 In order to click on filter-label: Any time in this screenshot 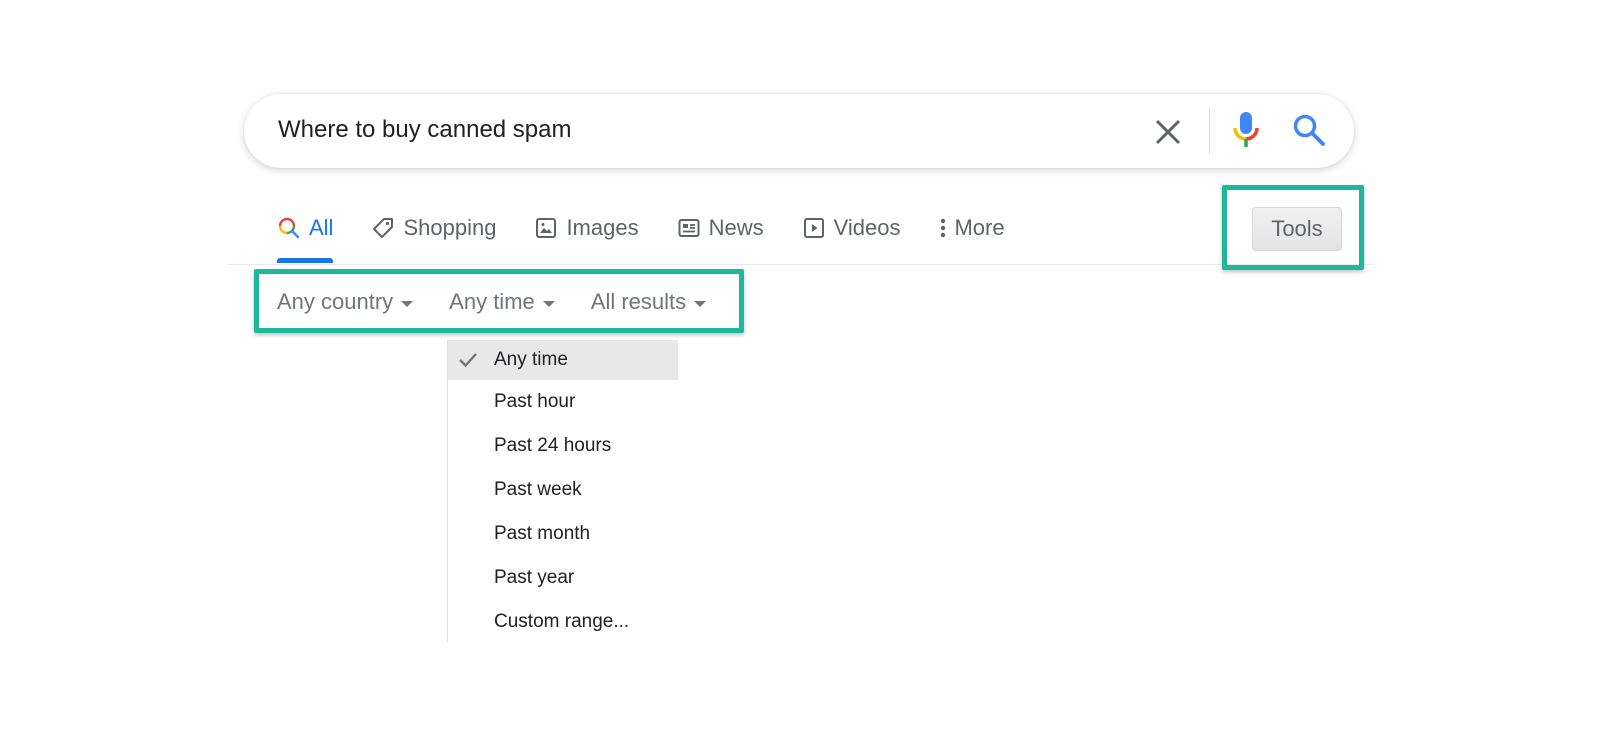, I will do `click(492, 301)`.